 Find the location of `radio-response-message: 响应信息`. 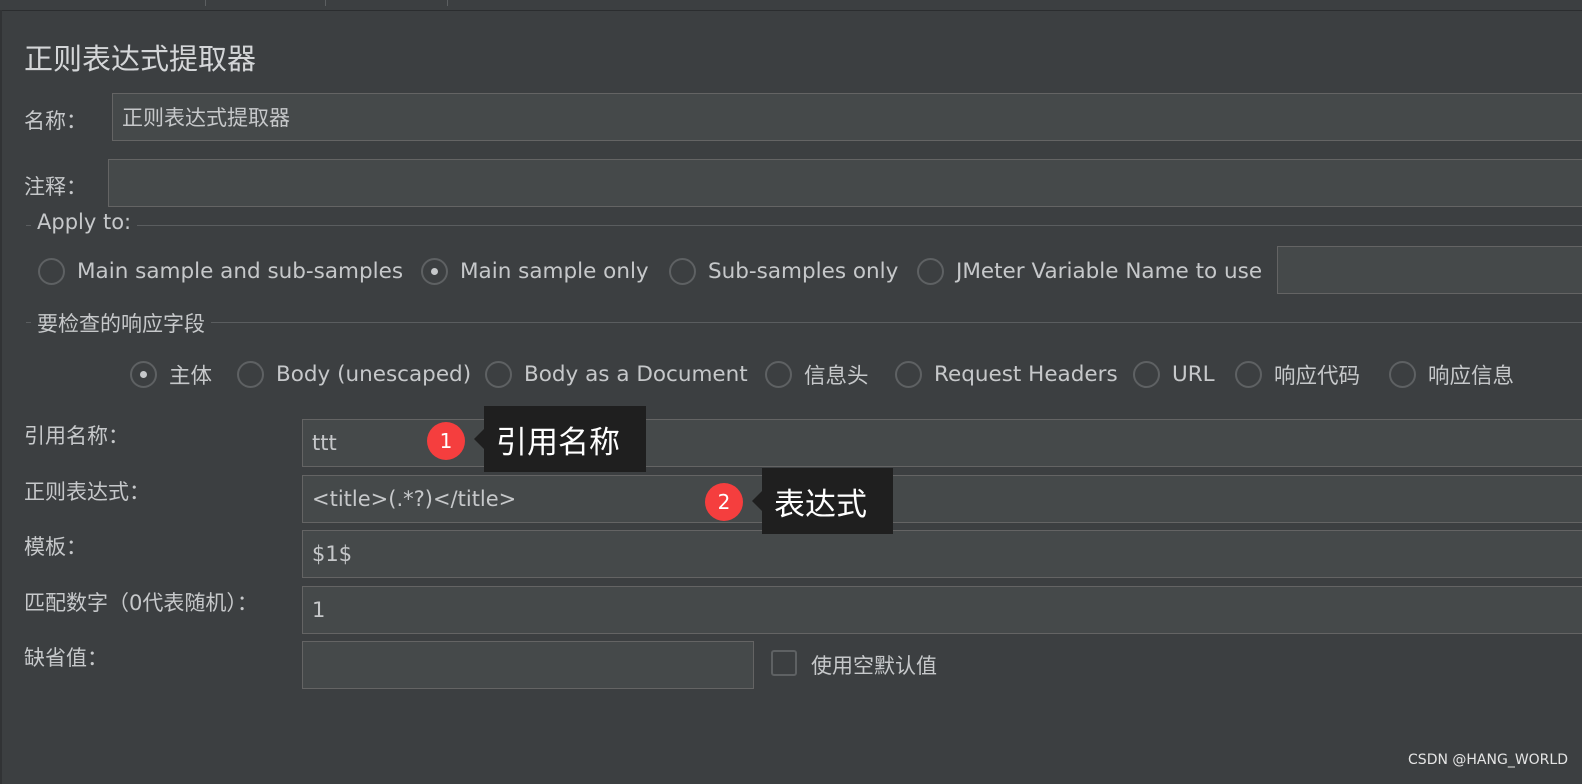

radio-response-message: 响应信息 is located at coordinates (1451, 374).